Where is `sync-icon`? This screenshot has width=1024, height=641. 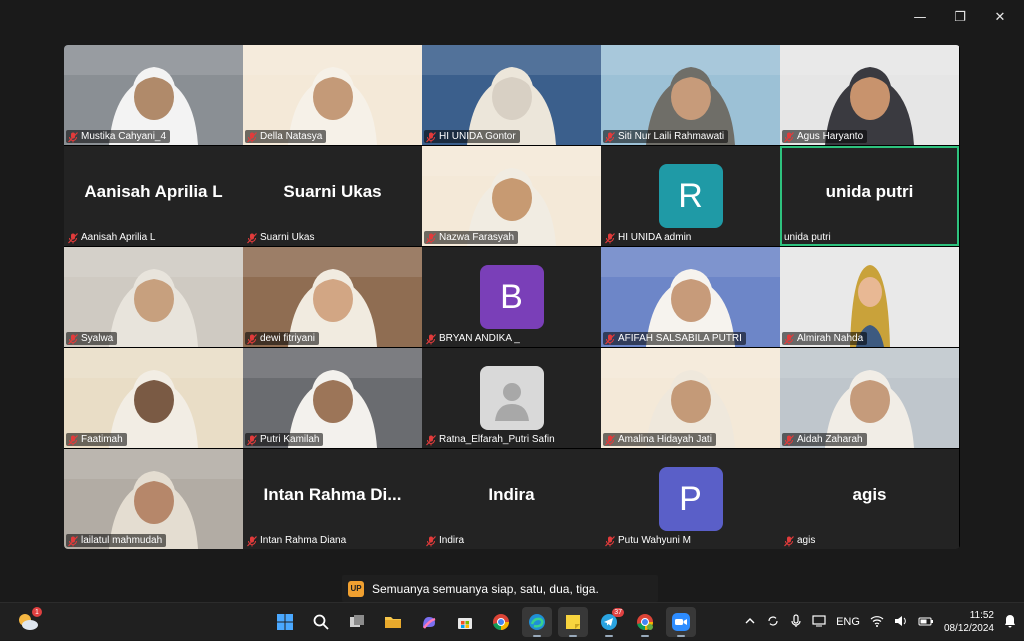 sync-icon is located at coordinates (773, 622).